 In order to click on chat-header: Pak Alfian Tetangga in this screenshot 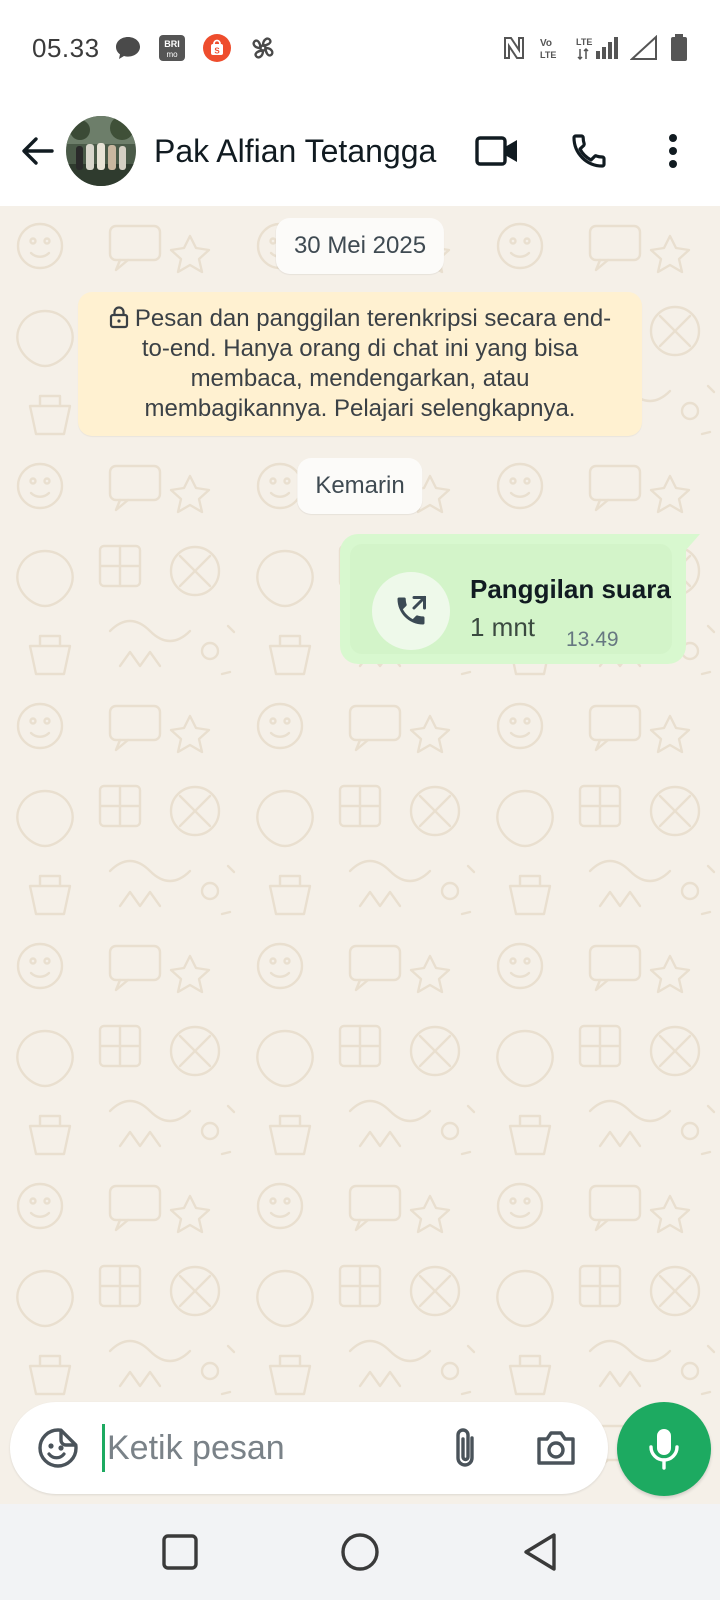, I will do `click(360, 151)`.